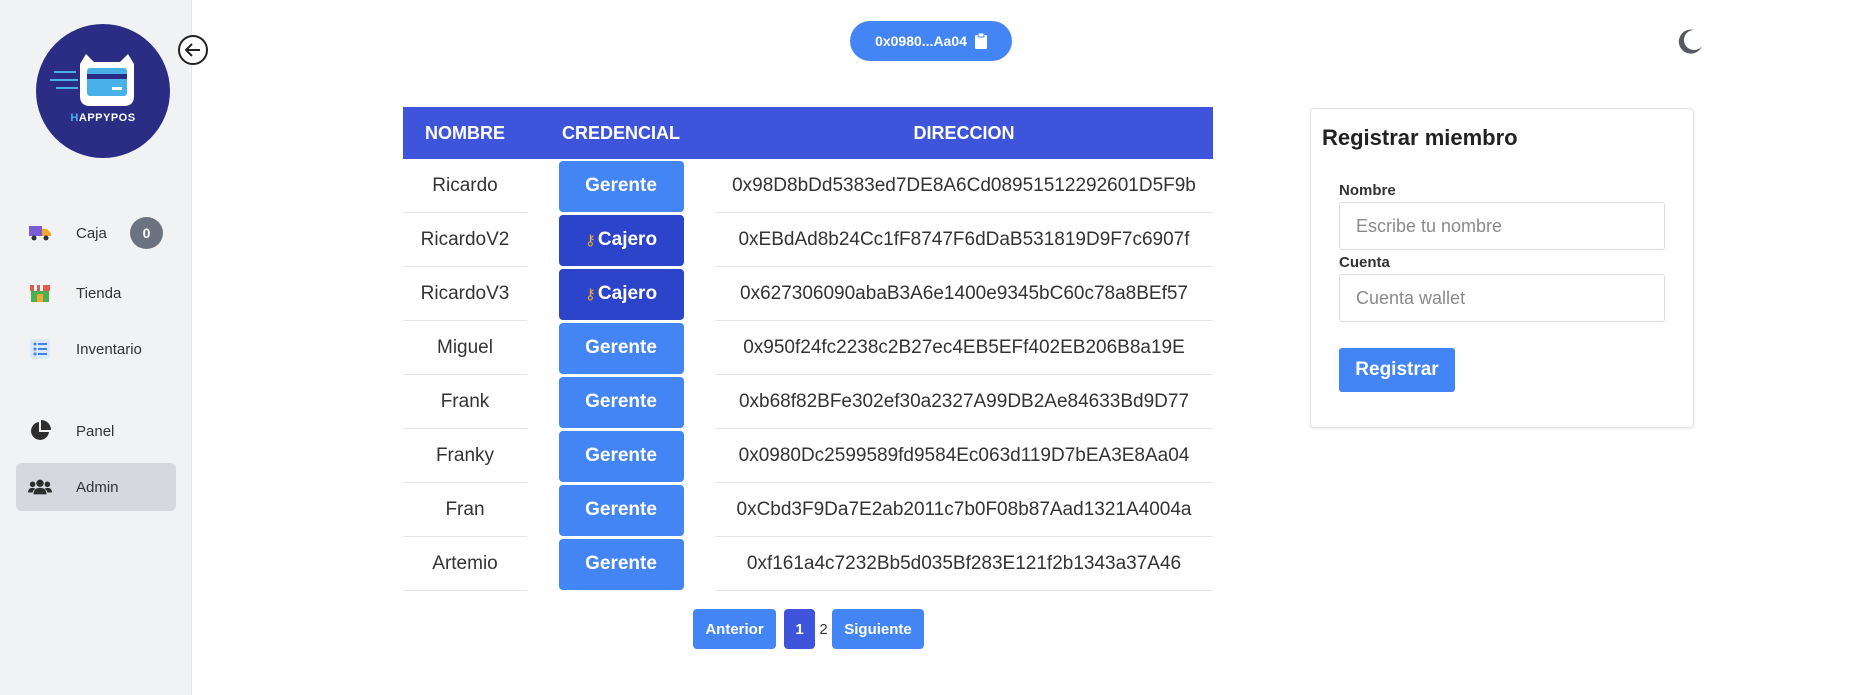 The image size is (1861, 695). What do you see at coordinates (1397, 370) in the screenshot?
I see `registrar-button: Registrar` at bounding box center [1397, 370].